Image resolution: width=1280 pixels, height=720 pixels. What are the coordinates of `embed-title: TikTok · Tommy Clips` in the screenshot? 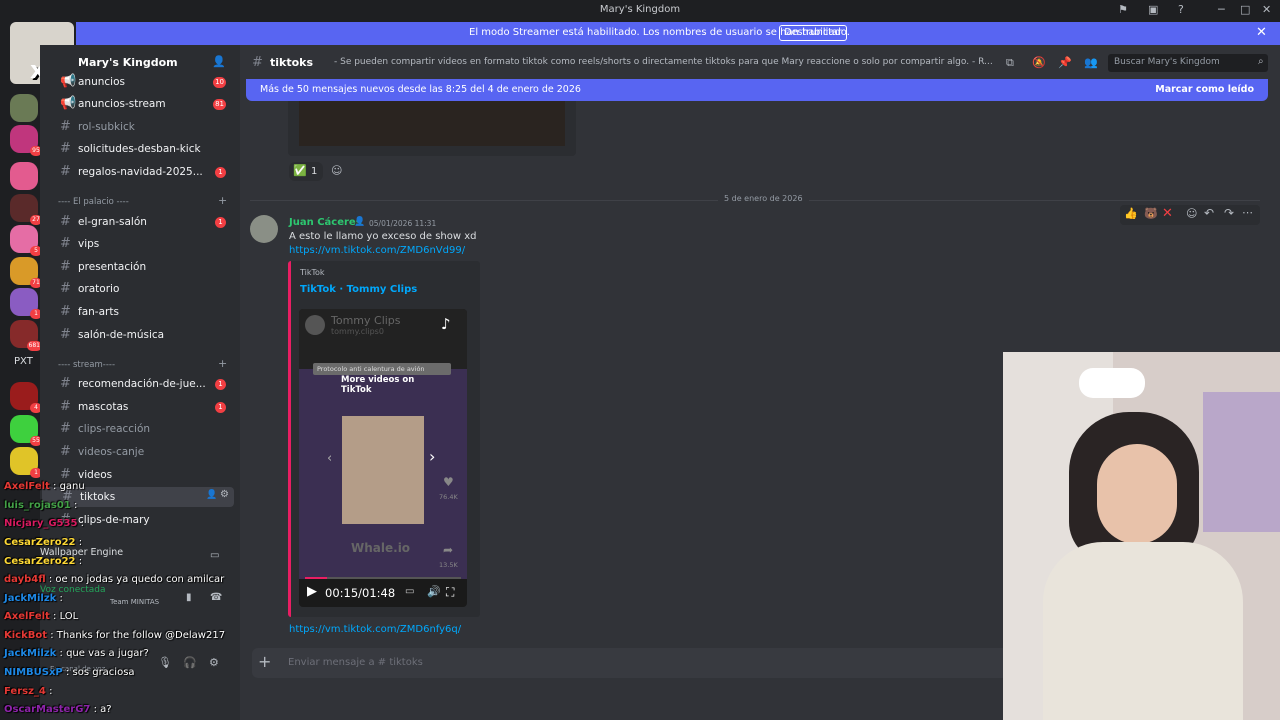 It's located at (358, 289).